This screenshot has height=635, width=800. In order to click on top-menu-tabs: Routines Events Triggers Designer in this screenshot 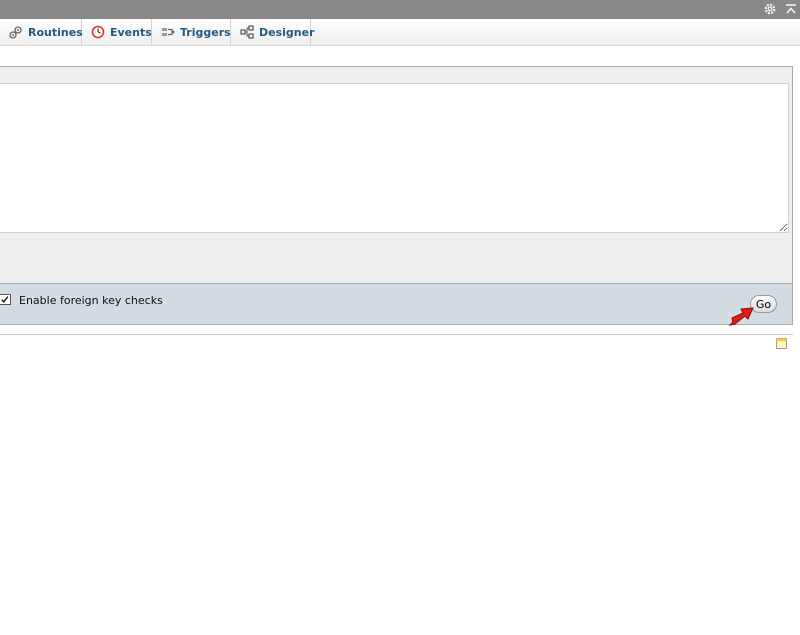, I will do `click(400, 32)`.